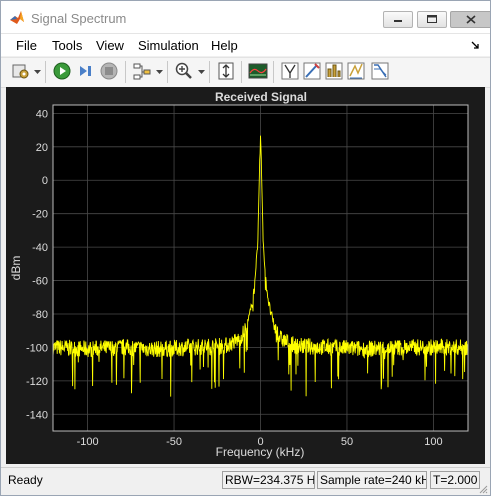 The width and height of the screenshot is (491, 496). What do you see at coordinates (37, 72) in the screenshot?
I see `settings-dropdown-icon` at bounding box center [37, 72].